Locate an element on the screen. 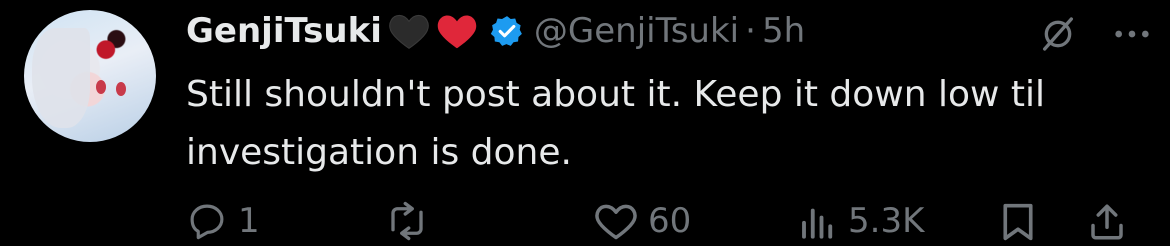 The height and width of the screenshot is (246, 1170). more-options-icon is located at coordinates (1132, 36).